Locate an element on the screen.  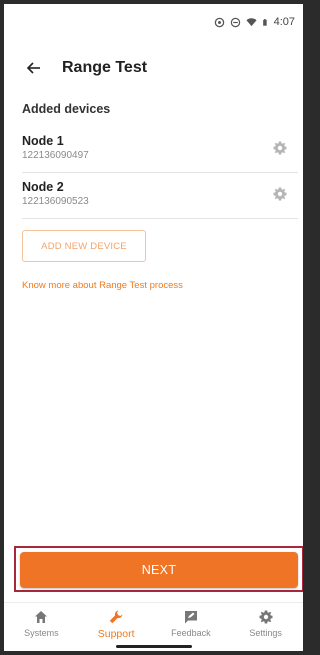
section-label: Added devices is located at coordinates (66, 109).